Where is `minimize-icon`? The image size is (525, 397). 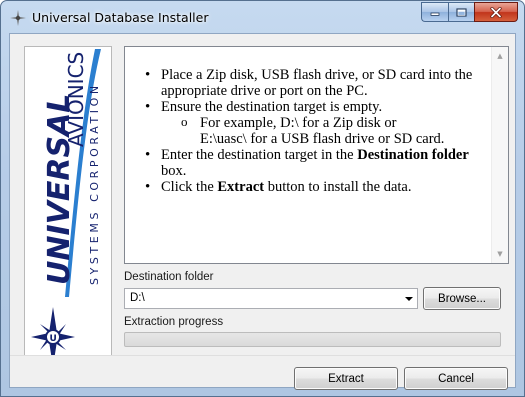 minimize-icon is located at coordinates (435, 14).